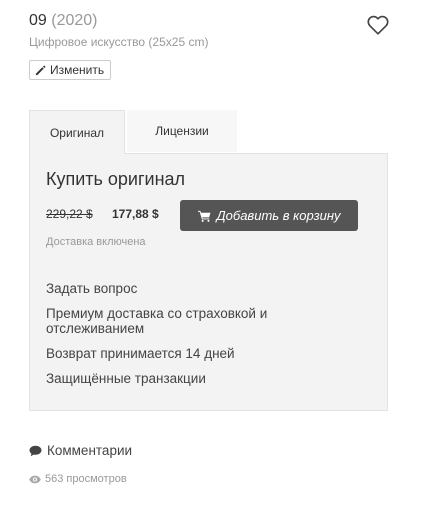 Image resolution: width=433 pixels, height=518 pixels. Describe the element at coordinates (91, 288) in the screenshot. I see `ask-question-link: Задать вопрос` at that location.